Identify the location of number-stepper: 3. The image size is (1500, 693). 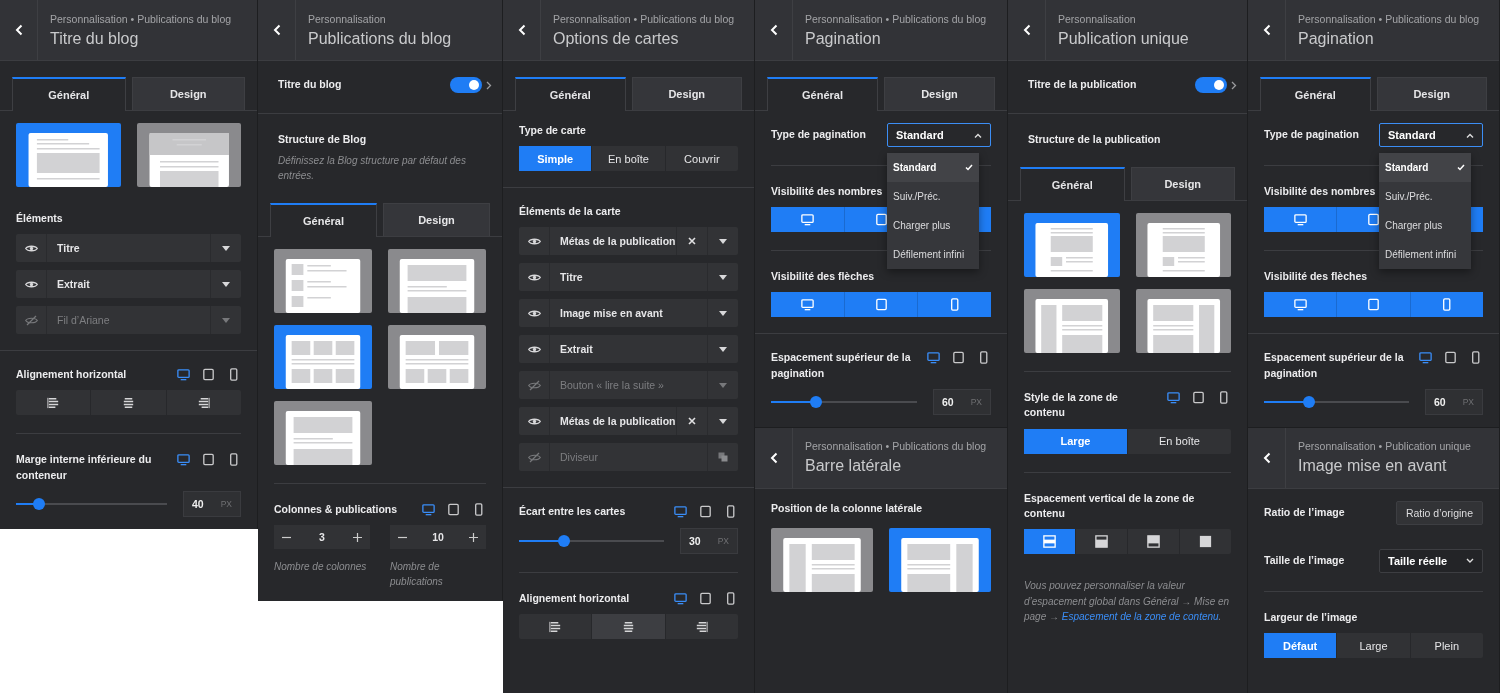
(322, 537).